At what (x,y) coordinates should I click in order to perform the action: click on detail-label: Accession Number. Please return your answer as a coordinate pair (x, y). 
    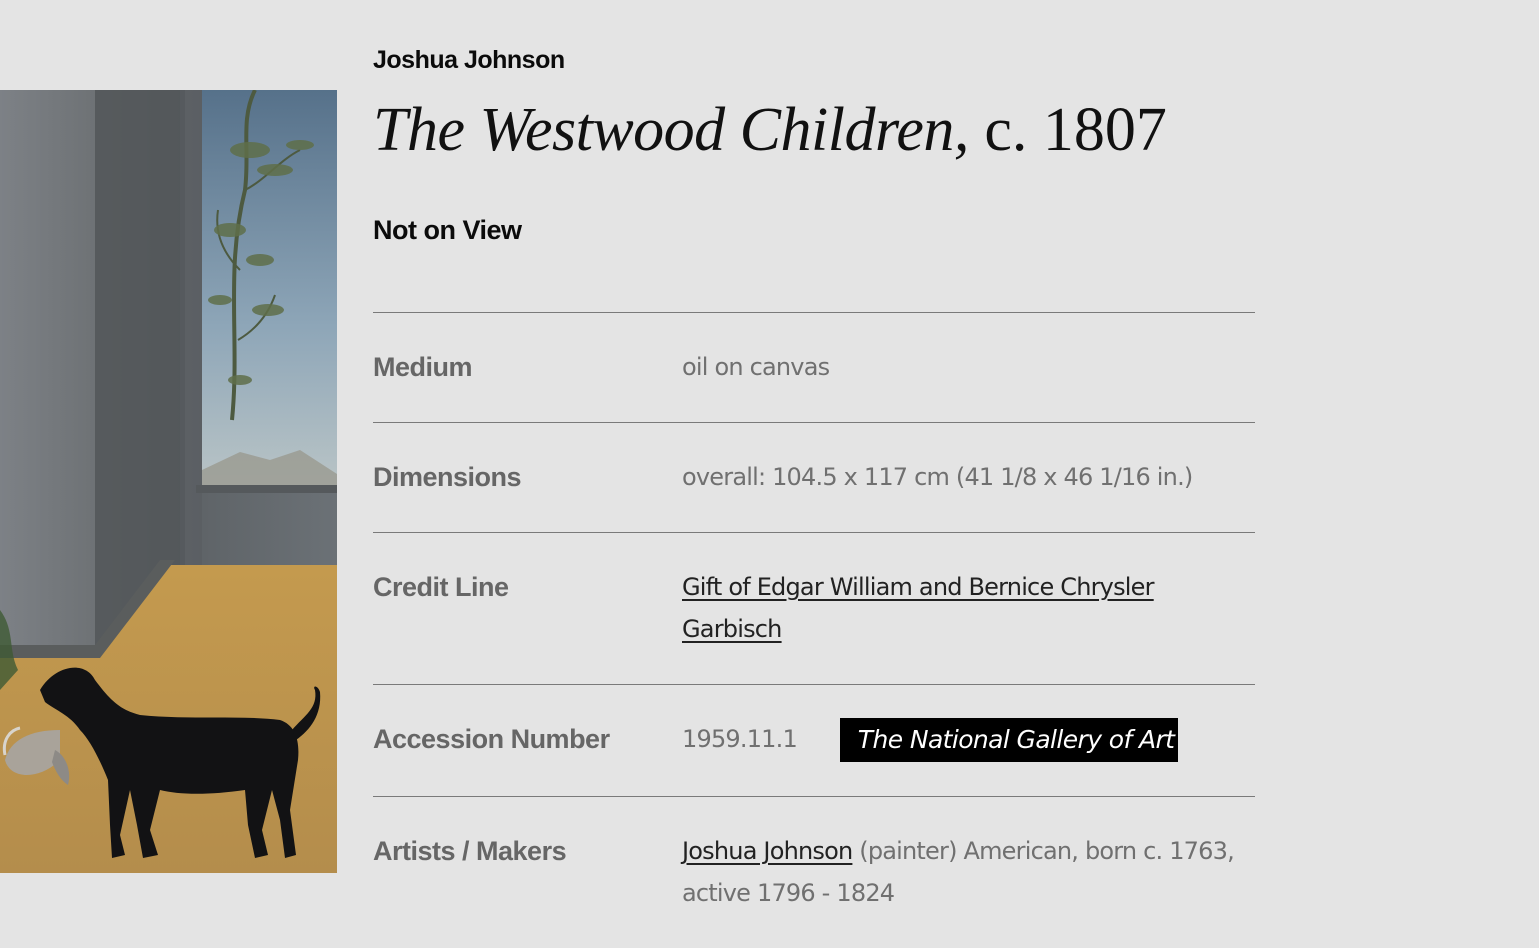
    Looking at the image, I should click on (491, 739).